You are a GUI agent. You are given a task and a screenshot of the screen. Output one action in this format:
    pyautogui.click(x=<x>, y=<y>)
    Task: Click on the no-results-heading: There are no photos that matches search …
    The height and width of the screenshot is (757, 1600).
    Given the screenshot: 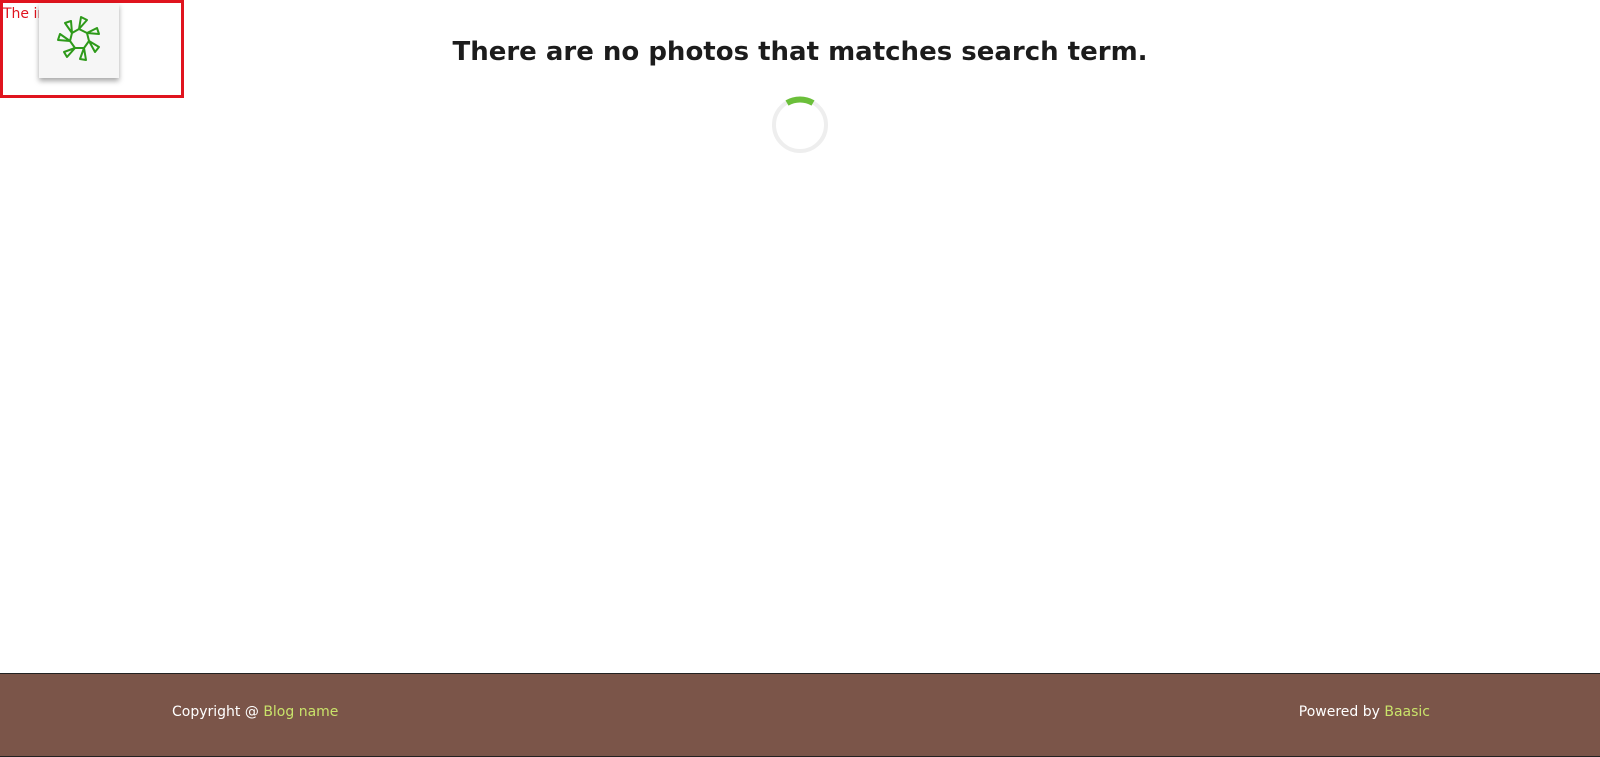 What is the action you would take?
    pyautogui.click(x=800, y=52)
    